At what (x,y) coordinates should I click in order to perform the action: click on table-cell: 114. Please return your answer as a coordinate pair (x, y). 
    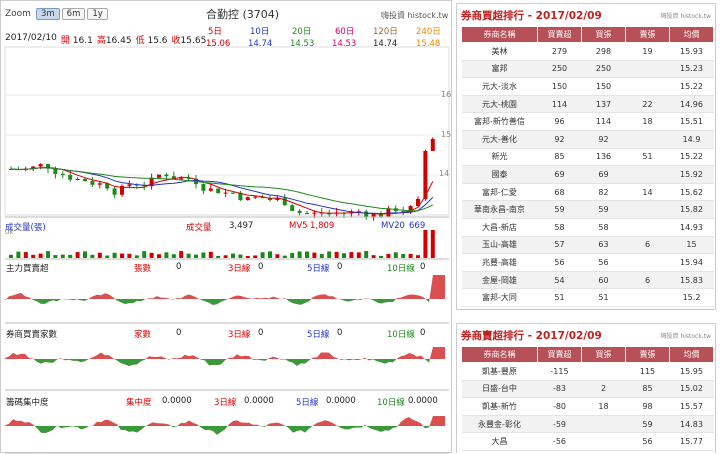
    Looking at the image, I should click on (603, 121).